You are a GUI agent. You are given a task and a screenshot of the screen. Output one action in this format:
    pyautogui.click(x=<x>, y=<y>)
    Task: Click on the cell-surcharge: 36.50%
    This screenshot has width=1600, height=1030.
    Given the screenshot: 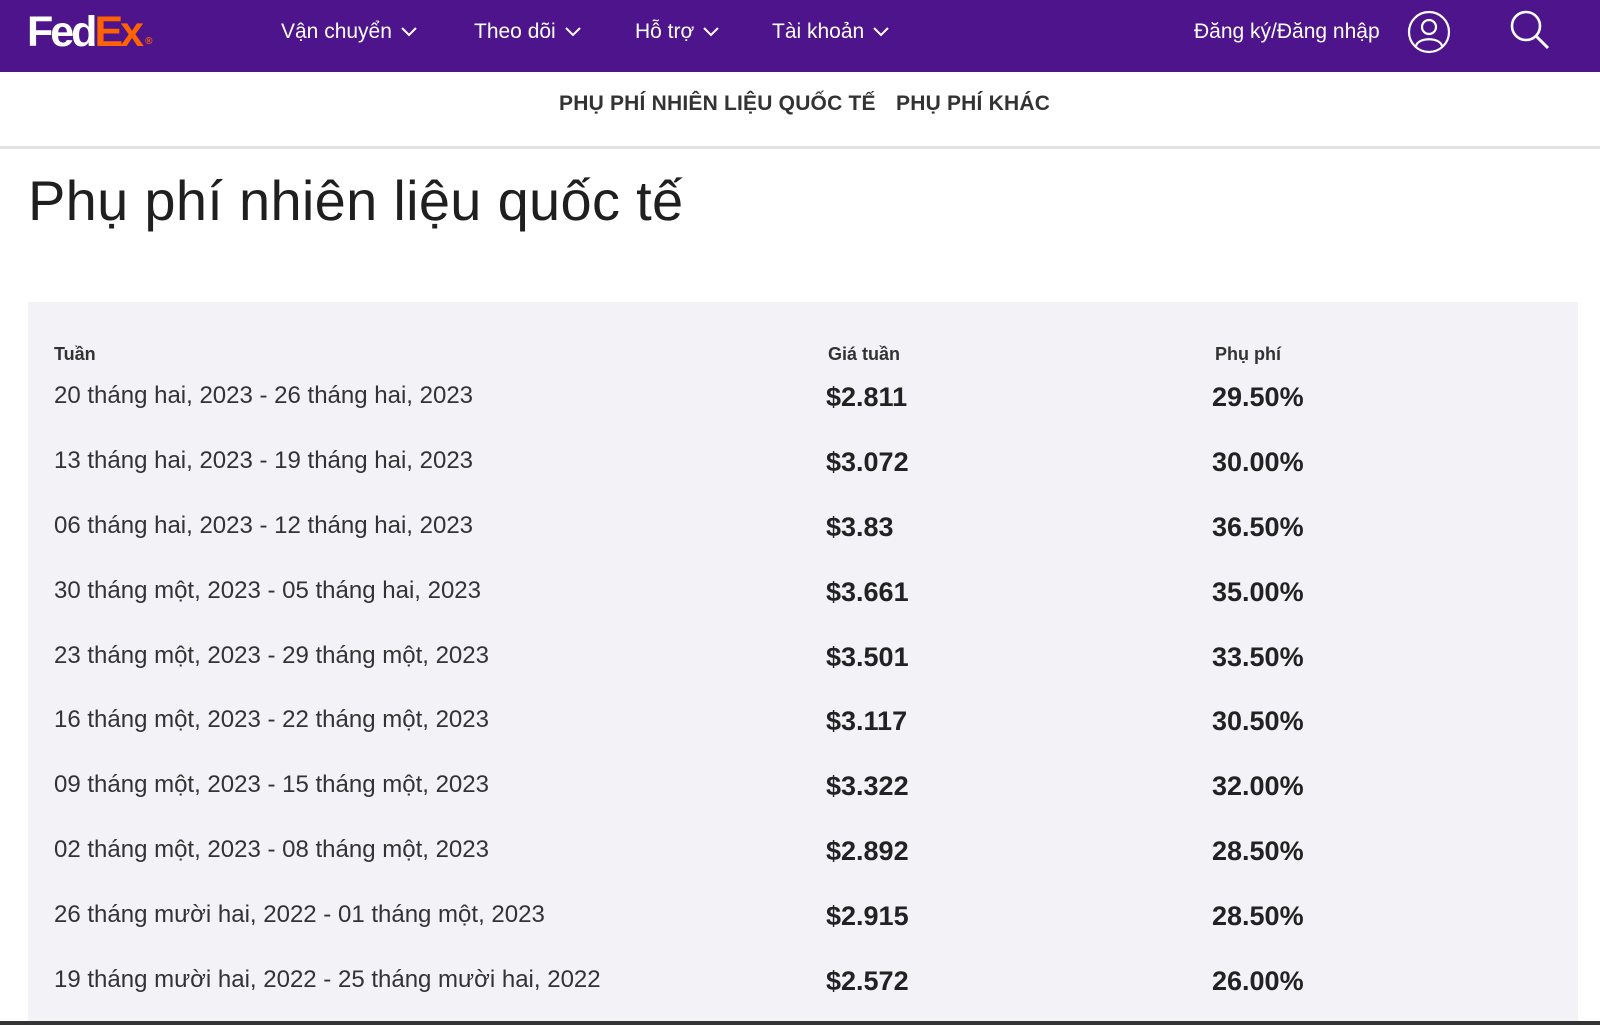 What is the action you would take?
    pyautogui.click(x=1258, y=527)
    